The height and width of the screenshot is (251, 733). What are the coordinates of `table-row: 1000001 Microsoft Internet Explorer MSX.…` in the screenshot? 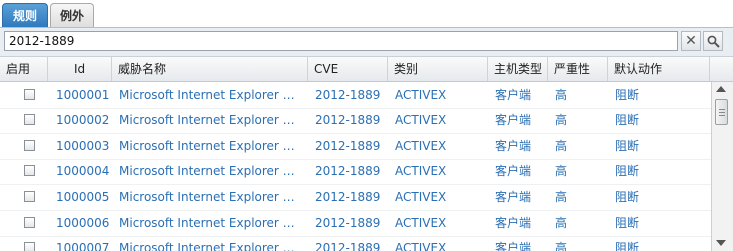 It's located at (355, 95).